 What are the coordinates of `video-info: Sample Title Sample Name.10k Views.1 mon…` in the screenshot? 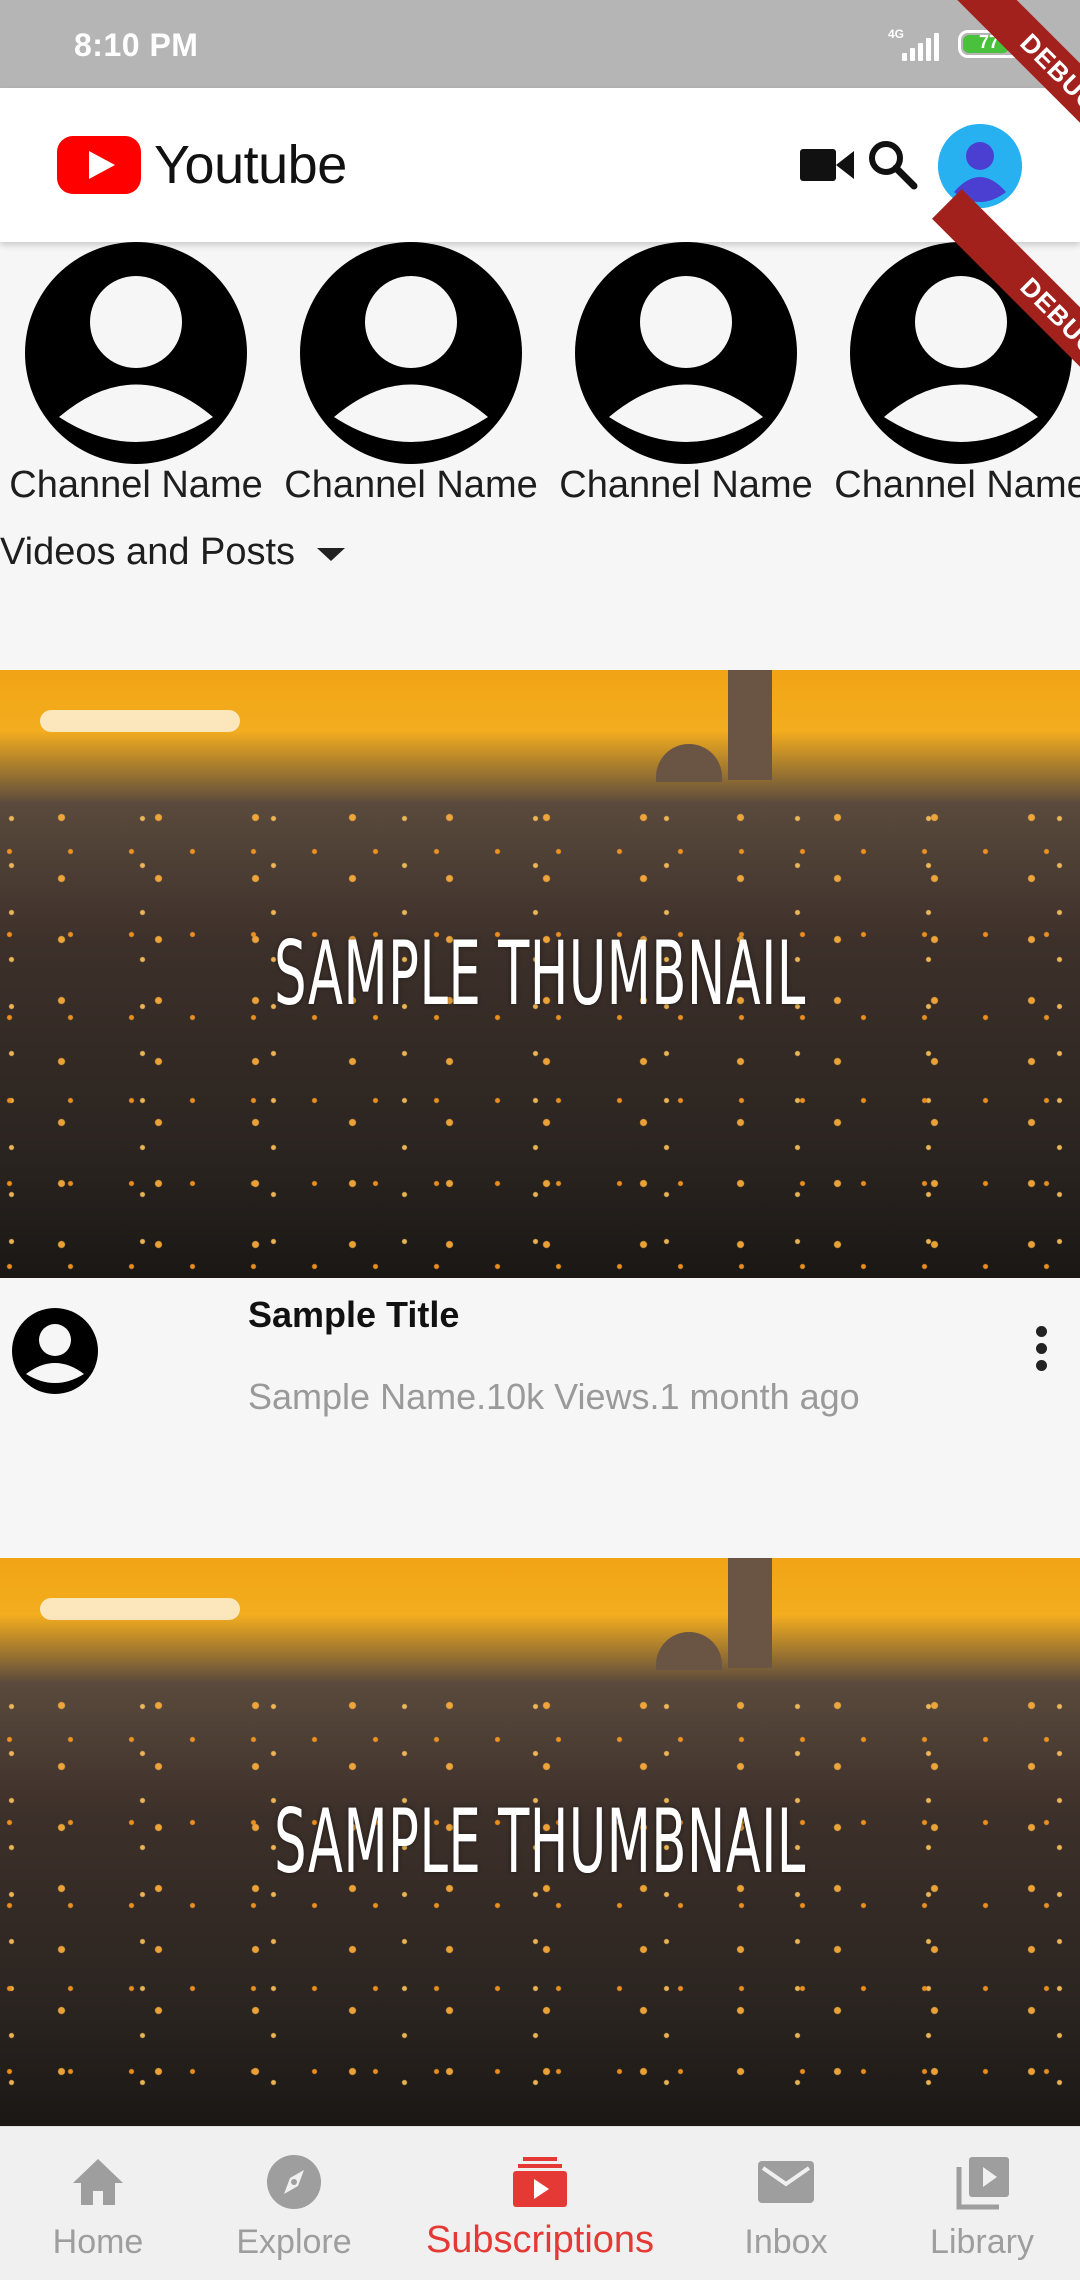 It's located at (540, 1353).